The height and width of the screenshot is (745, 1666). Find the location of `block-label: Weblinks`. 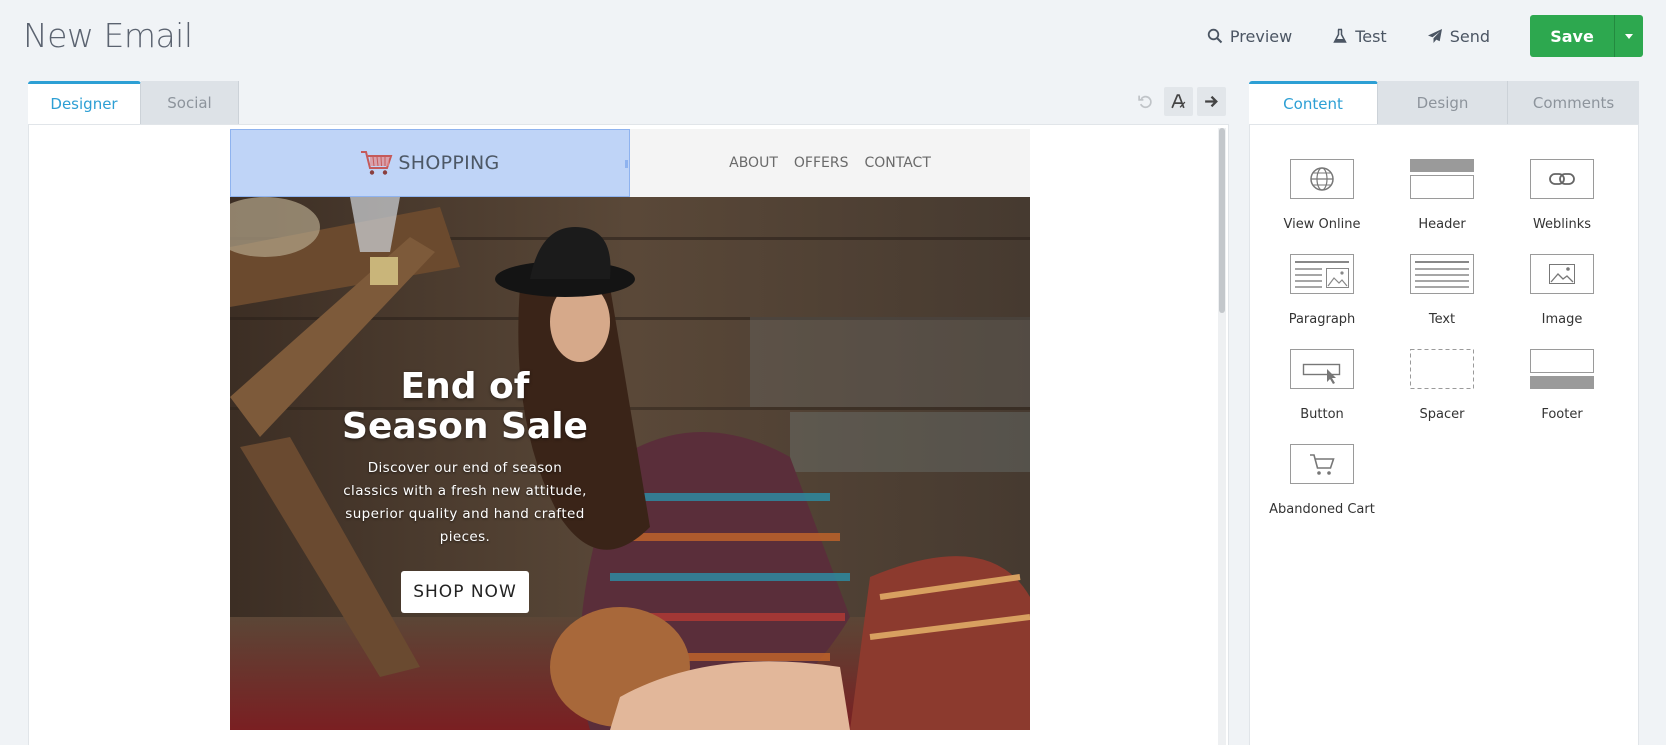

block-label: Weblinks is located at coordinates (1562, 224).